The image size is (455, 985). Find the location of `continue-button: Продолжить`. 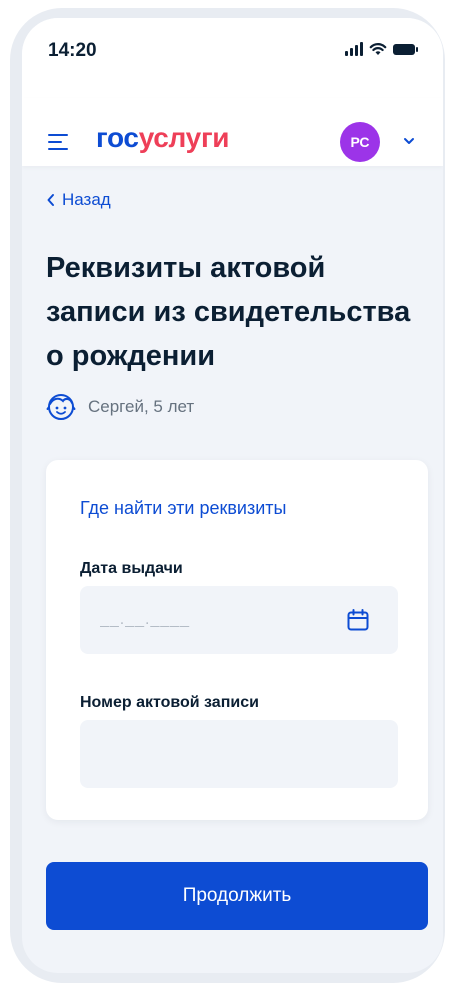

continue-button: Продолжить is located at coordinates (237, 896).